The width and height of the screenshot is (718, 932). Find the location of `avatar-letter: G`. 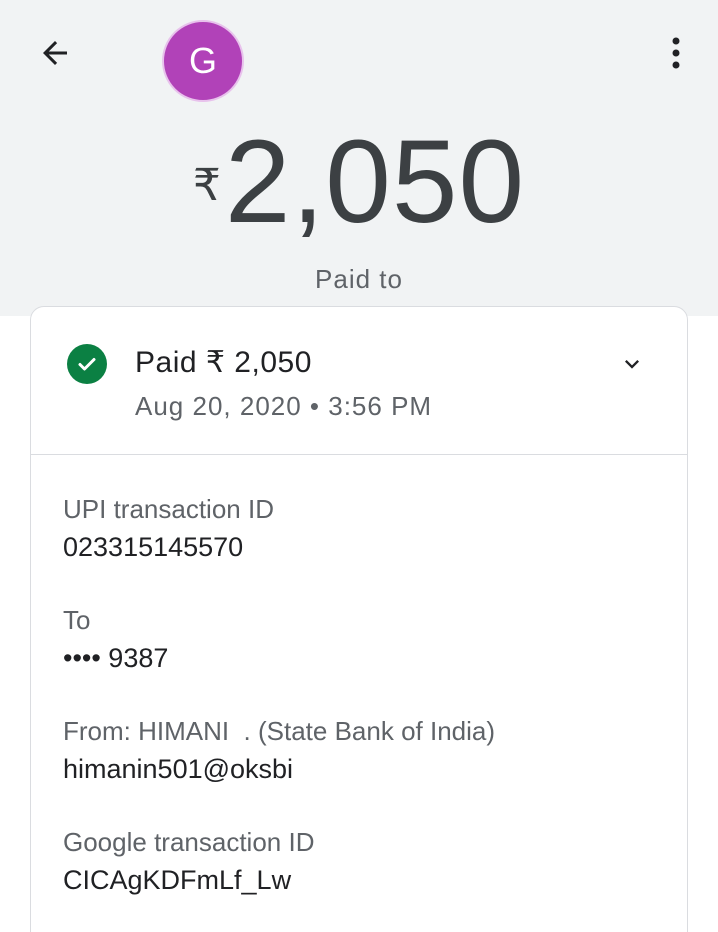

avatar-letter: G is located at coordinates (202, 60).